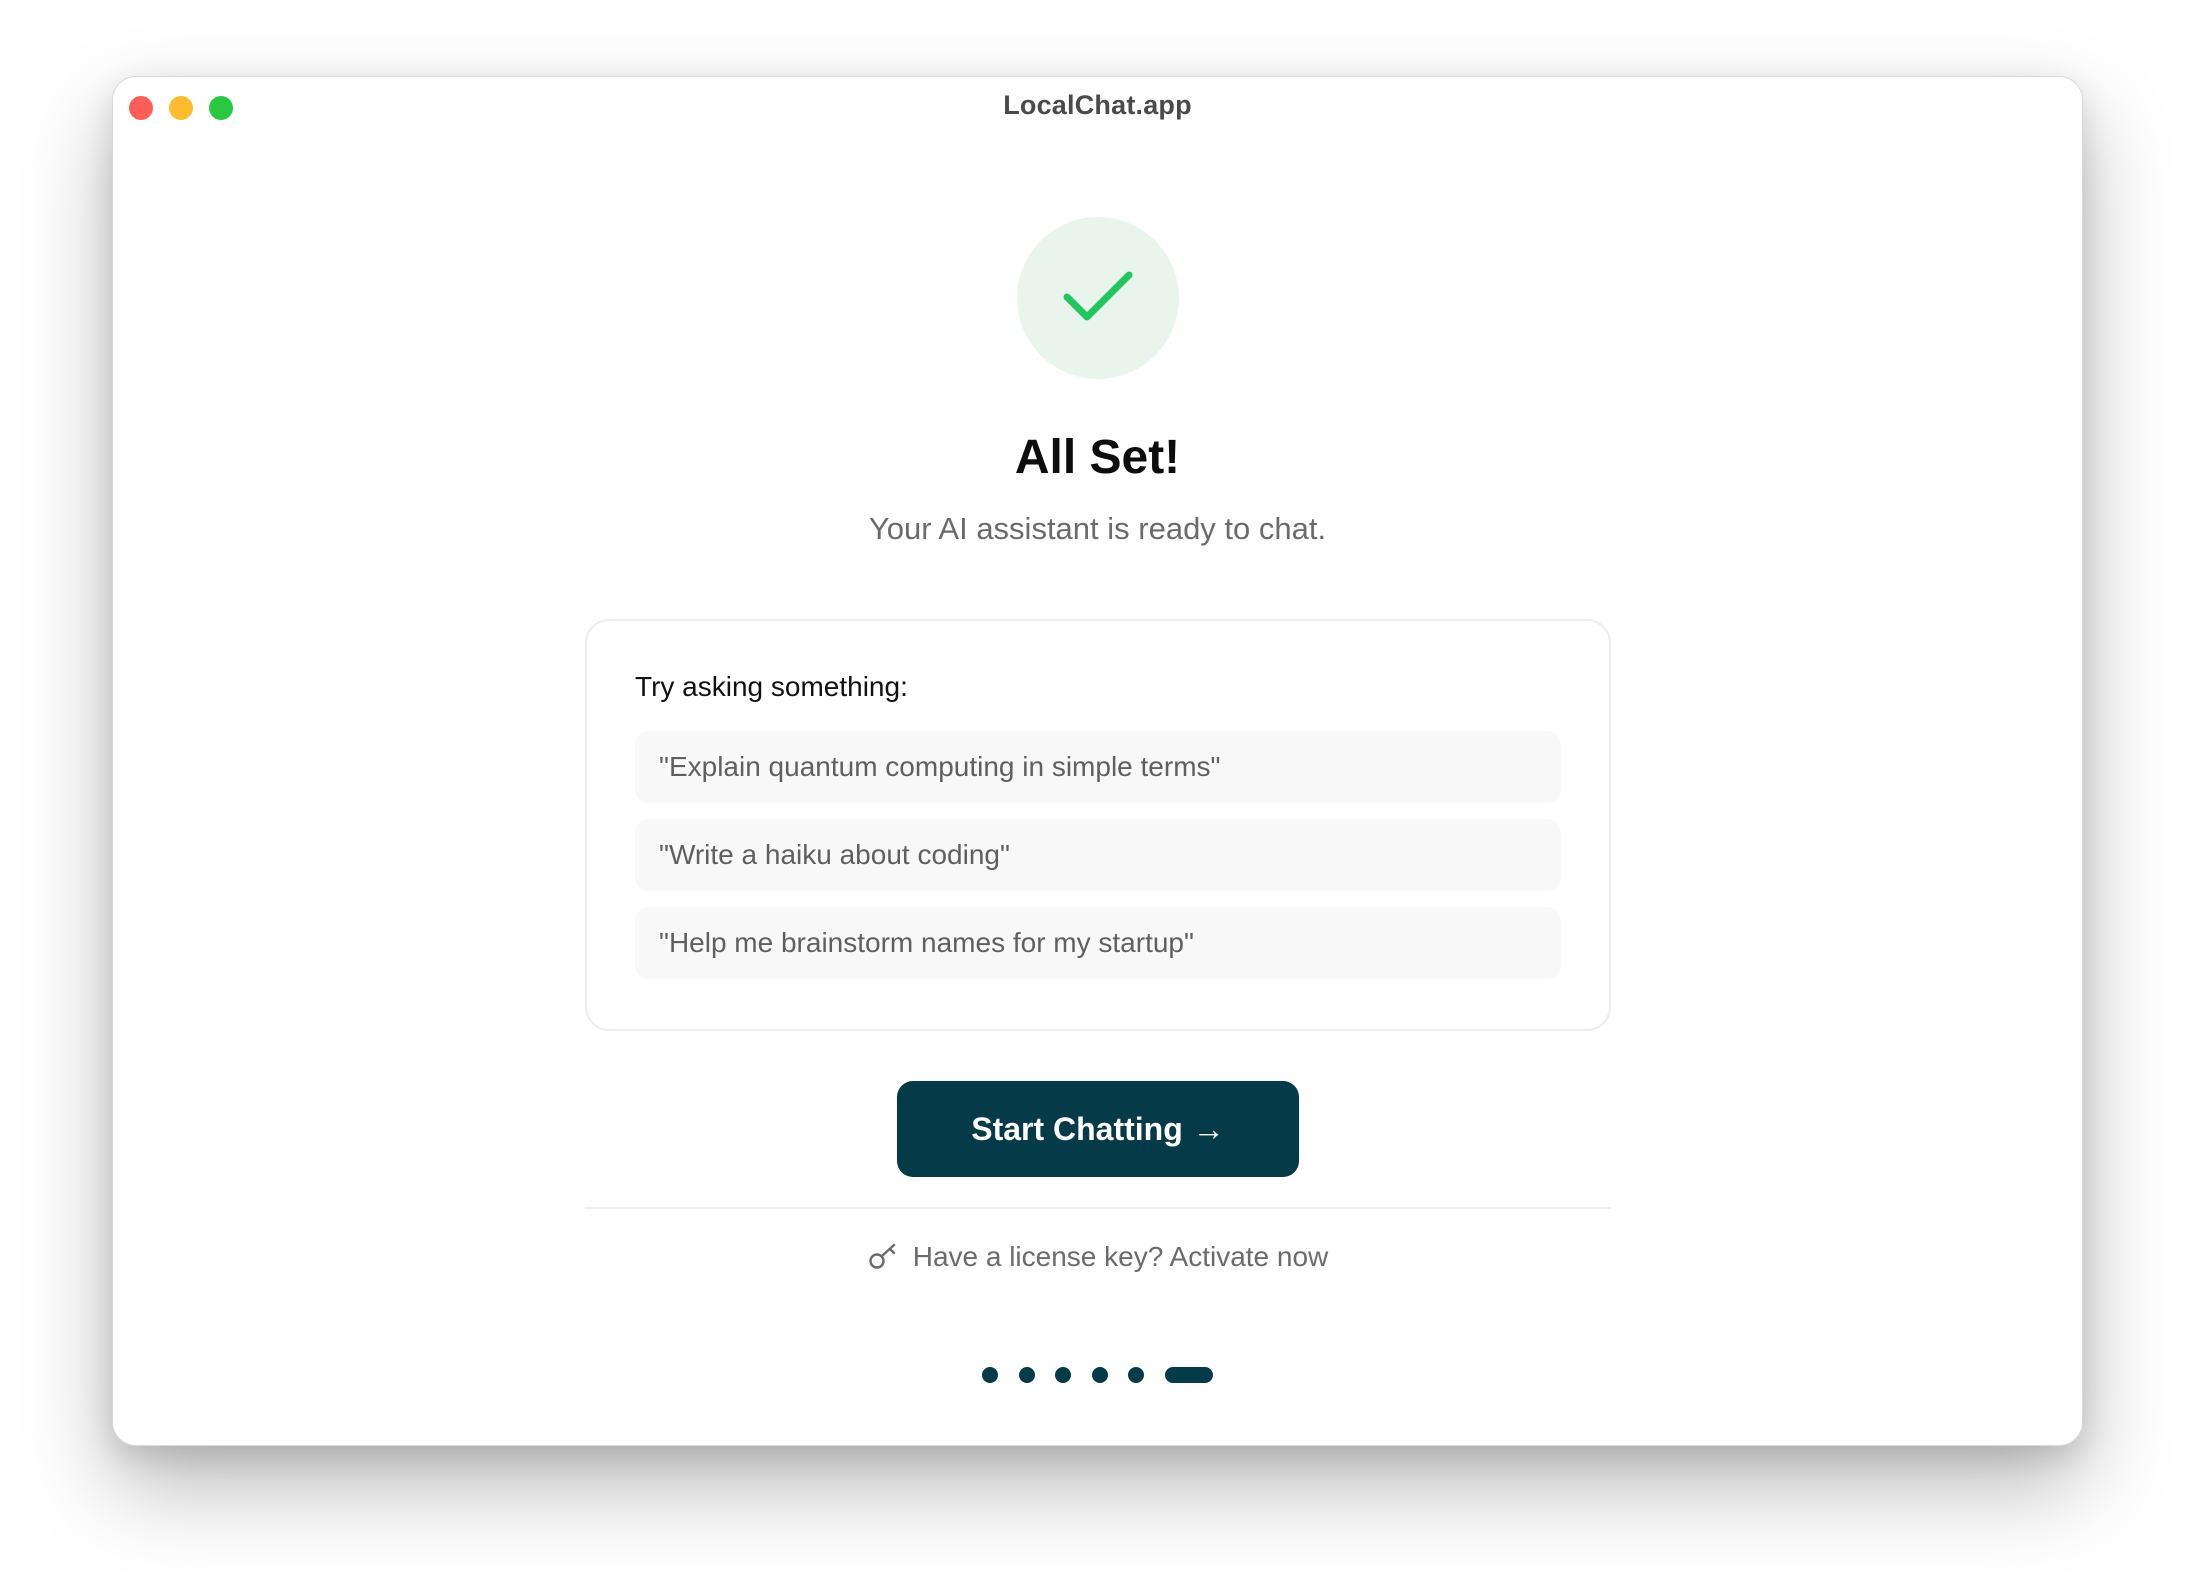 Image resolution: width=2188 pixels, height=1590 pixels. I want to click on suggestion-item: "Write a haiku about coding", so click(1098, 855).